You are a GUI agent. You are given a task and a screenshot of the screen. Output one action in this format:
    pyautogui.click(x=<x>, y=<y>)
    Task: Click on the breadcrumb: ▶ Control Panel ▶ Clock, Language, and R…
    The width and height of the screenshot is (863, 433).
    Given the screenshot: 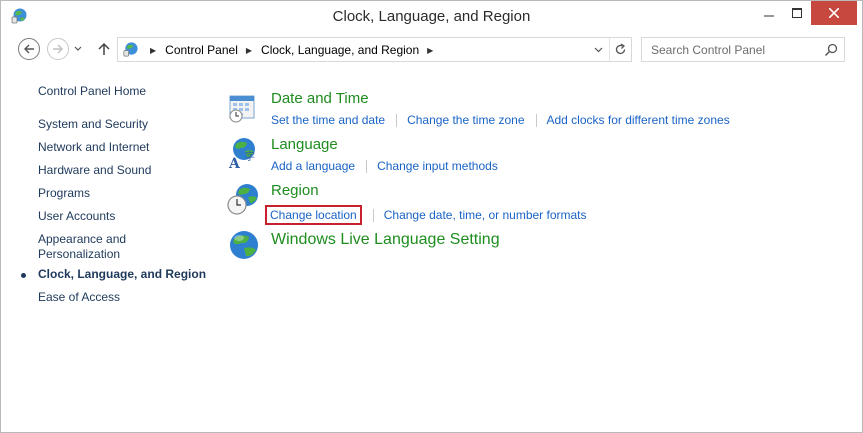 What is the action you would take?
    pyautogui.click(x=292, y=50)
    